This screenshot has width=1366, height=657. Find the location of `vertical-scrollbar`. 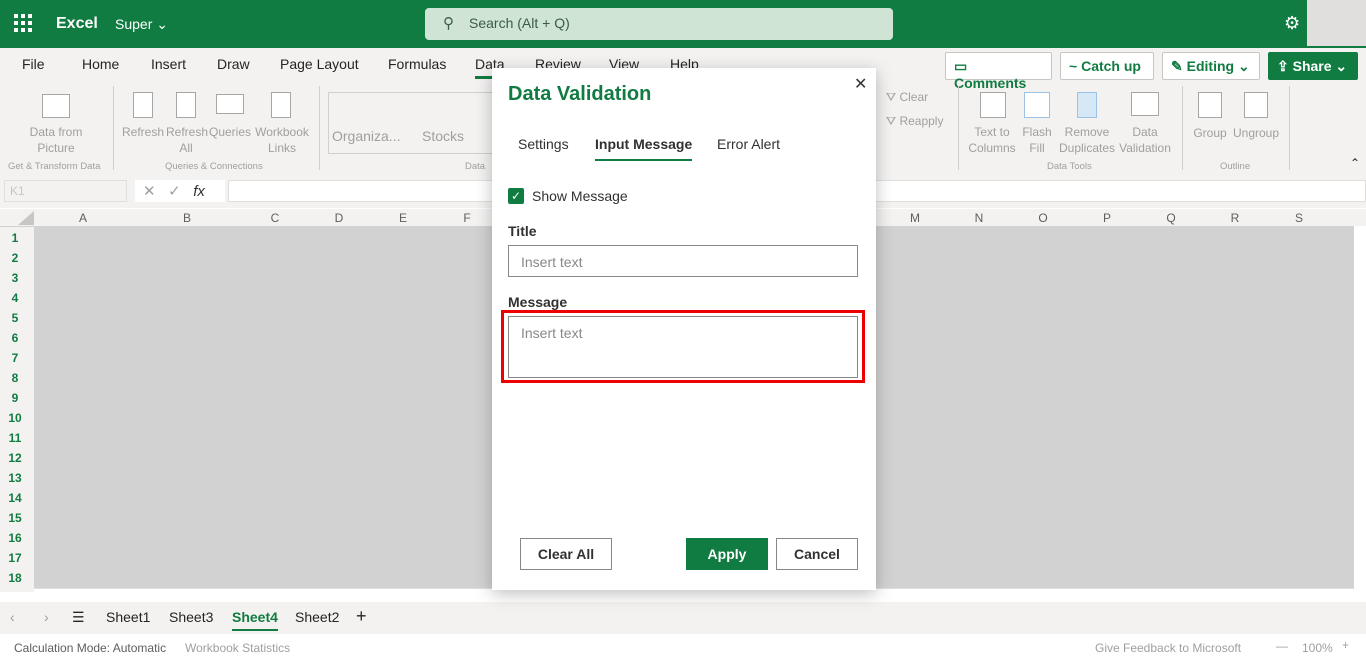

vertical-scrollbar is located at coordinates (1360, 408).